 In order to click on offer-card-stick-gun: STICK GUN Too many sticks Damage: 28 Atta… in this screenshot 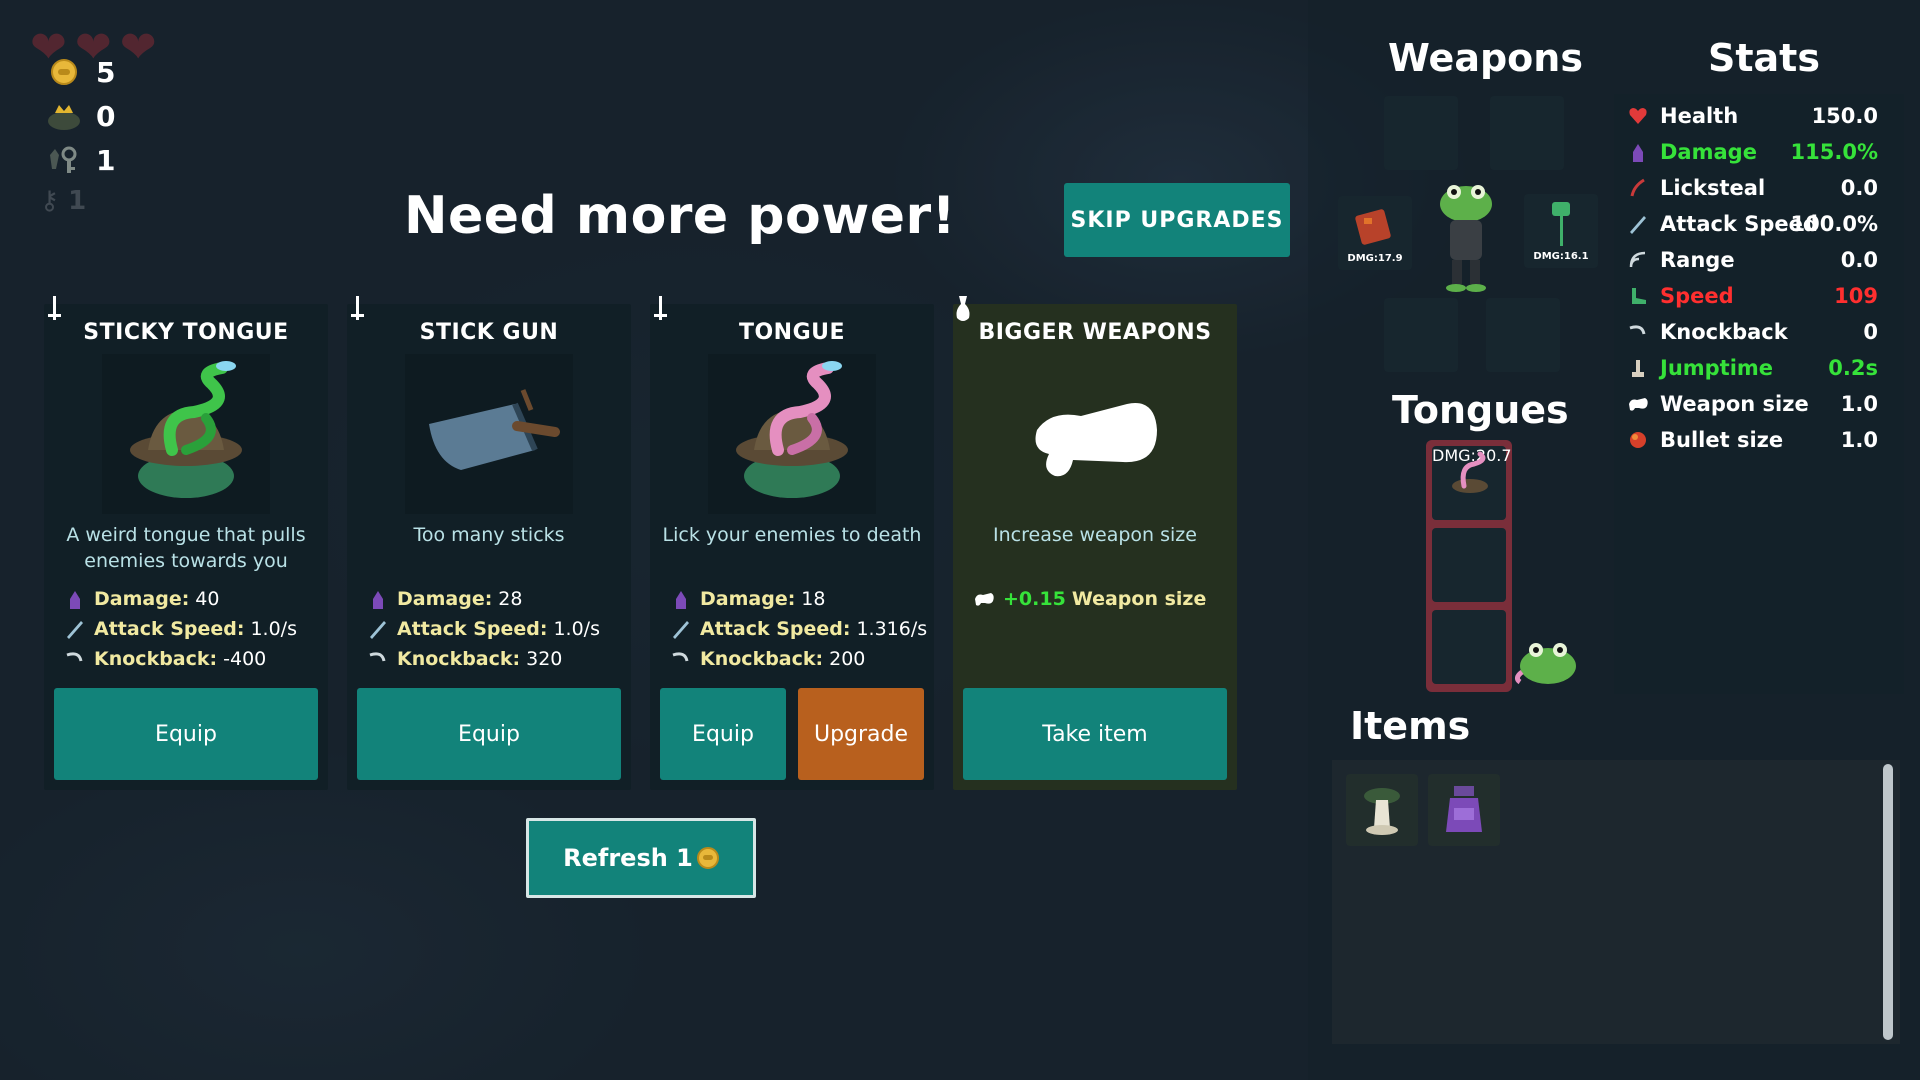, I will do `click(489, 543)`.